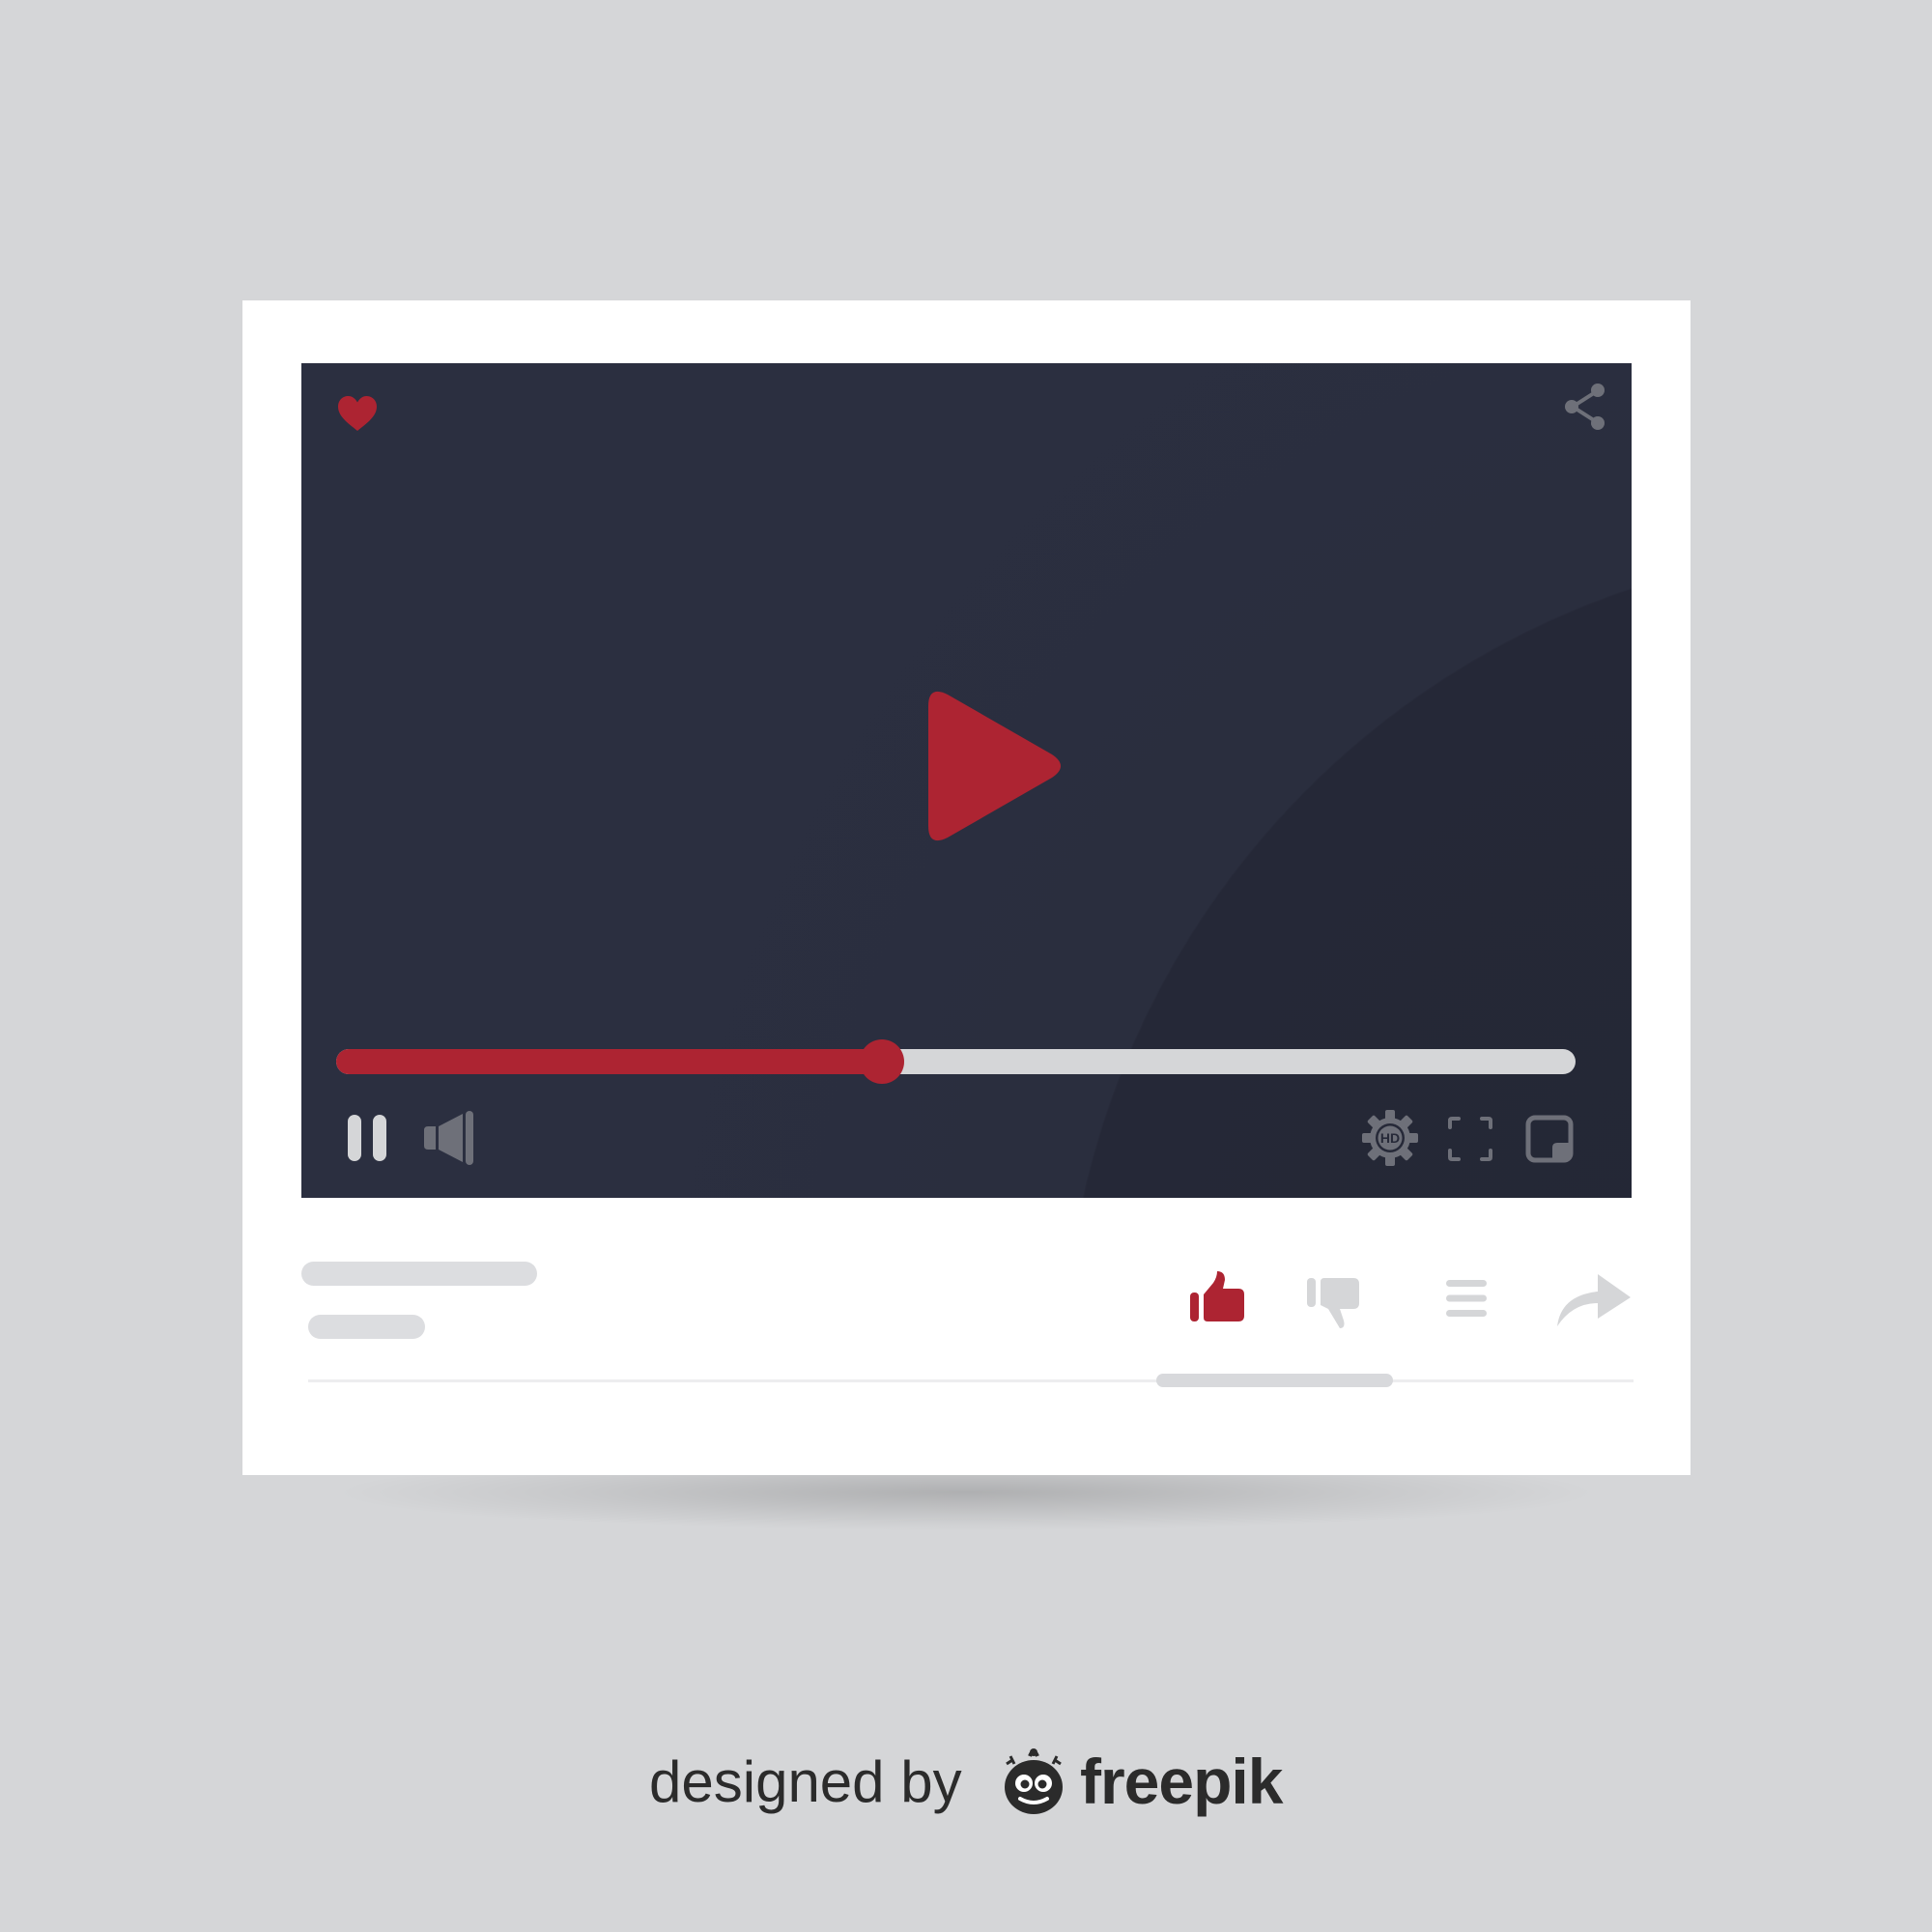  I want to click on channel-name-placeholder, so click(366, 1327).